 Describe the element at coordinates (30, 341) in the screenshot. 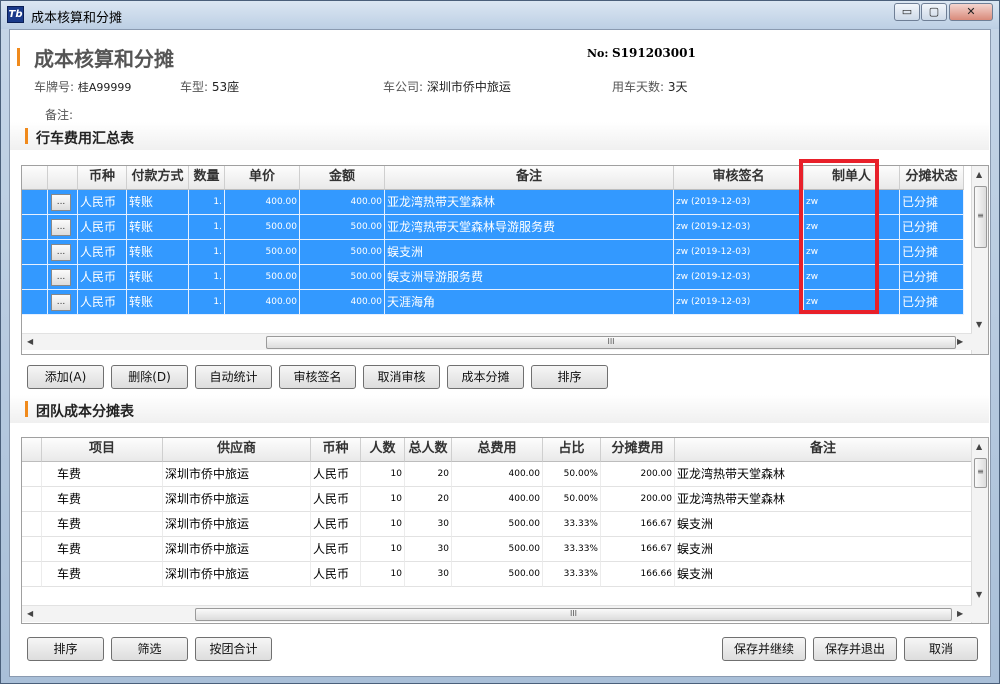

I see `scroll-left-arrow-icon: ◀` at that location.